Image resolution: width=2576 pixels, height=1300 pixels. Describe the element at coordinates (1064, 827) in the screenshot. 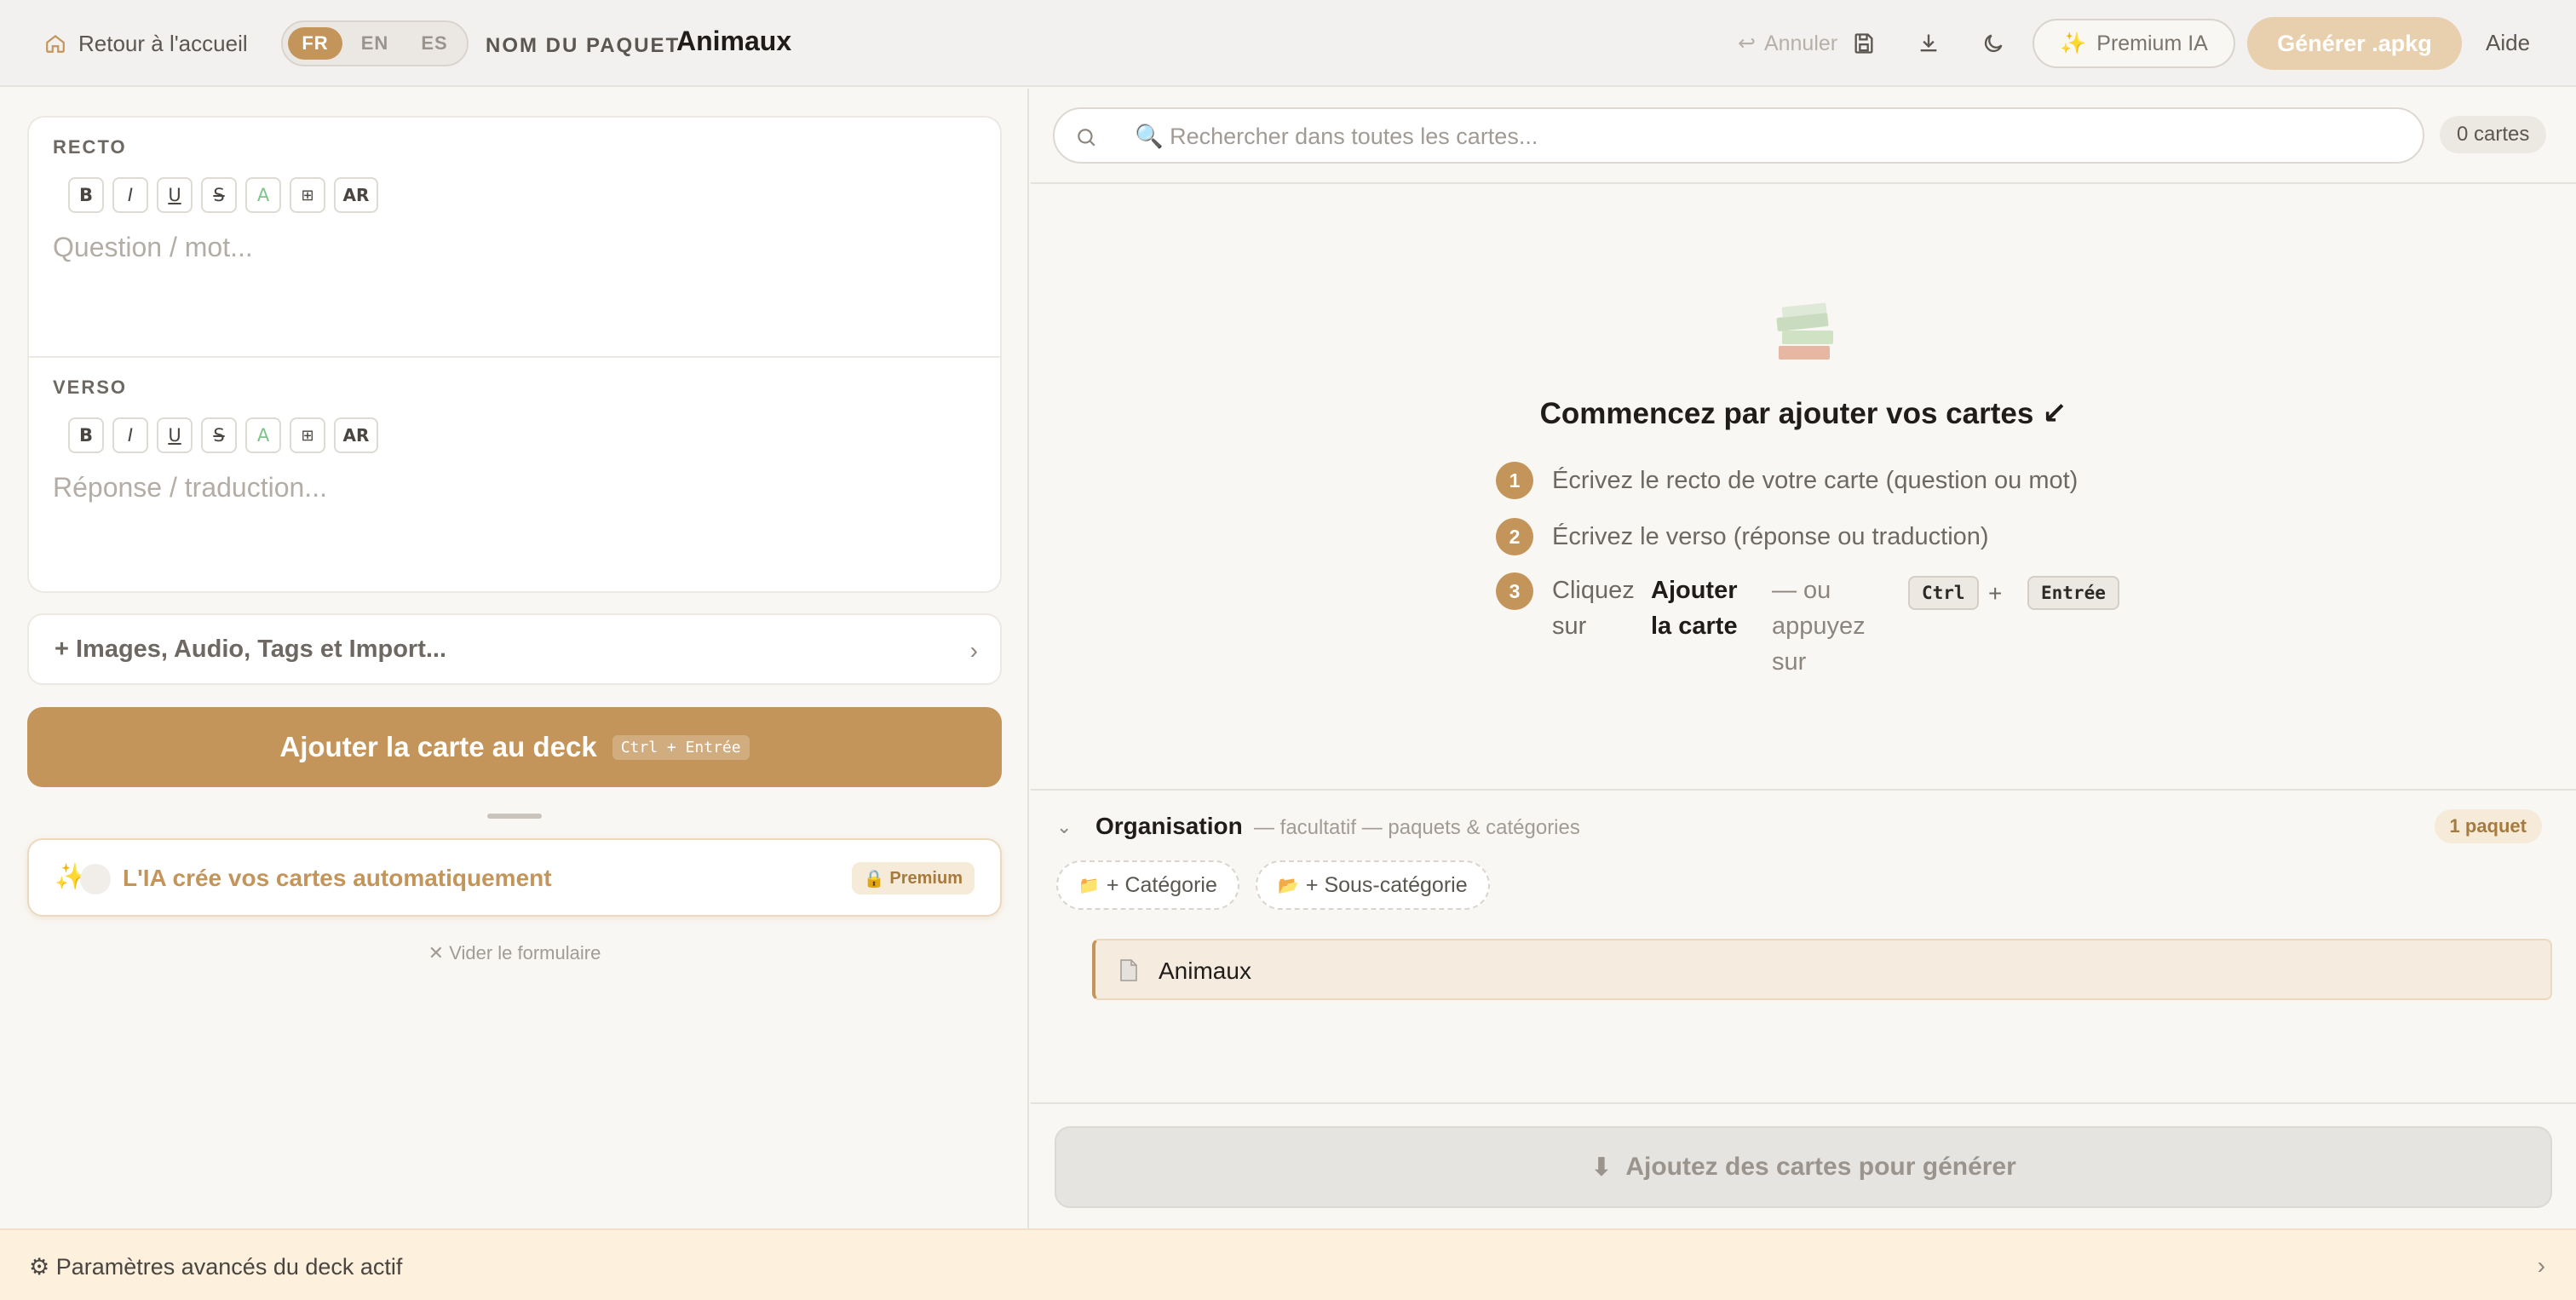

I see `chevron-down-icon: ⌄` at that location.